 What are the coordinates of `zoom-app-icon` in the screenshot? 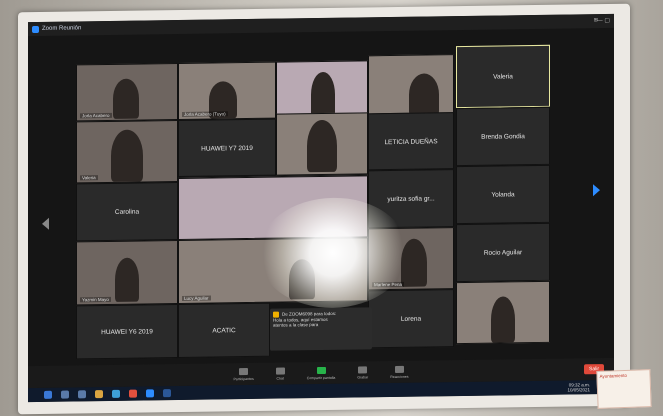 It's located at (150, 393).